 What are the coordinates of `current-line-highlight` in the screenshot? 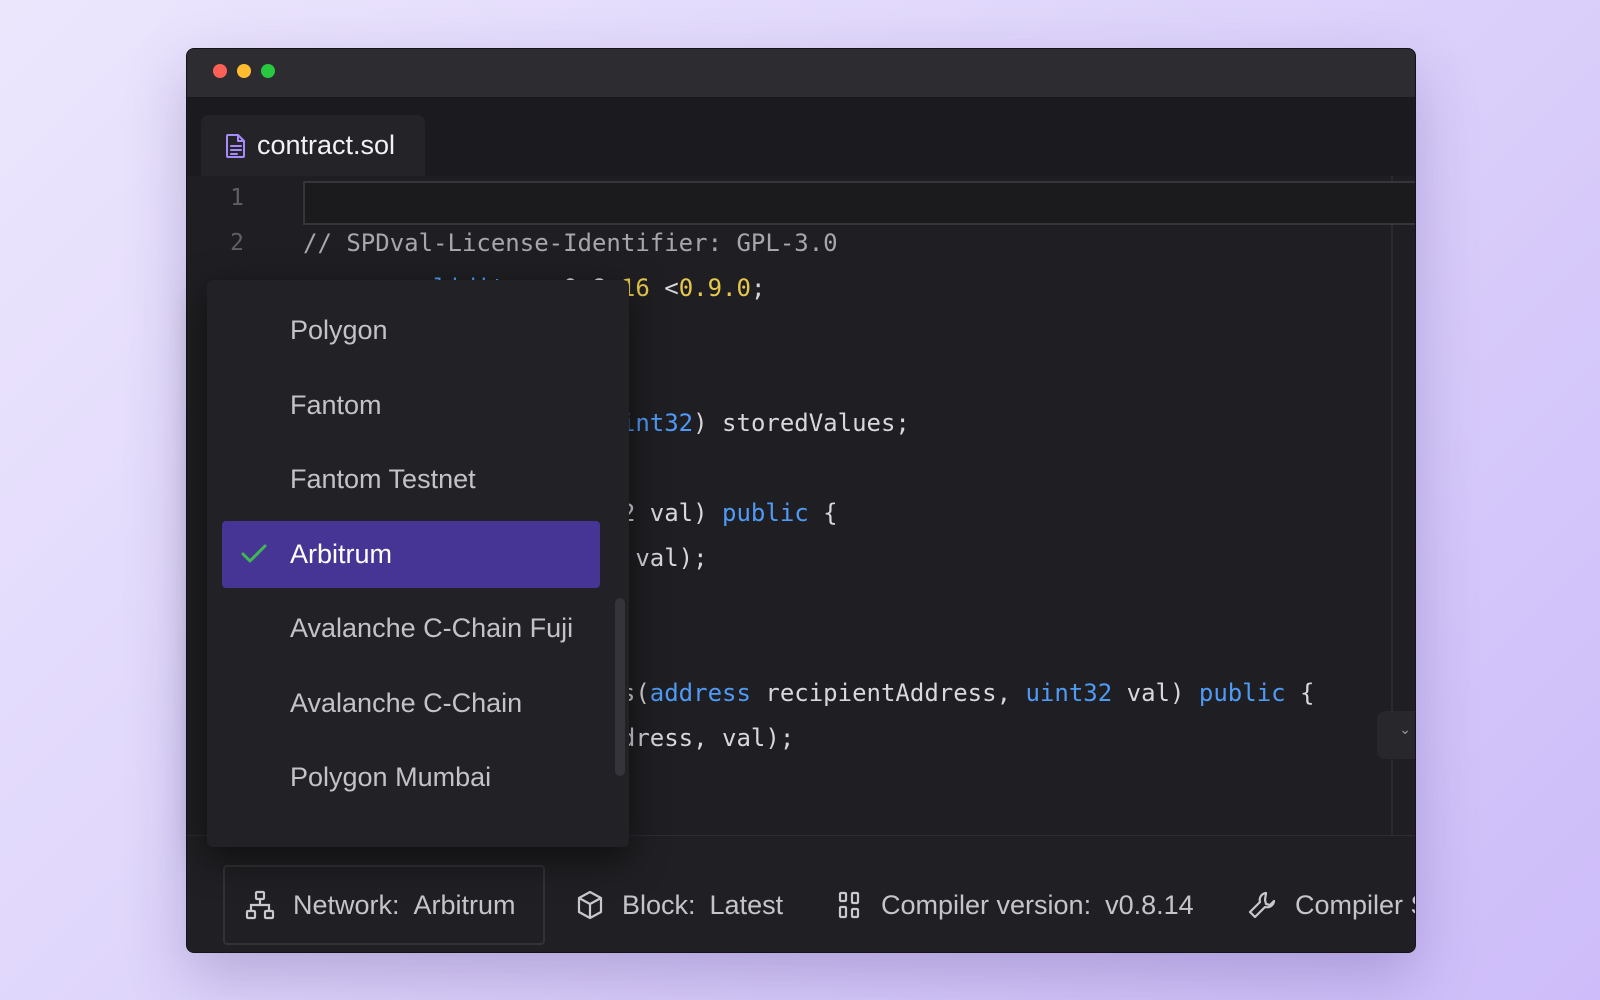 It's located at (859, 203).